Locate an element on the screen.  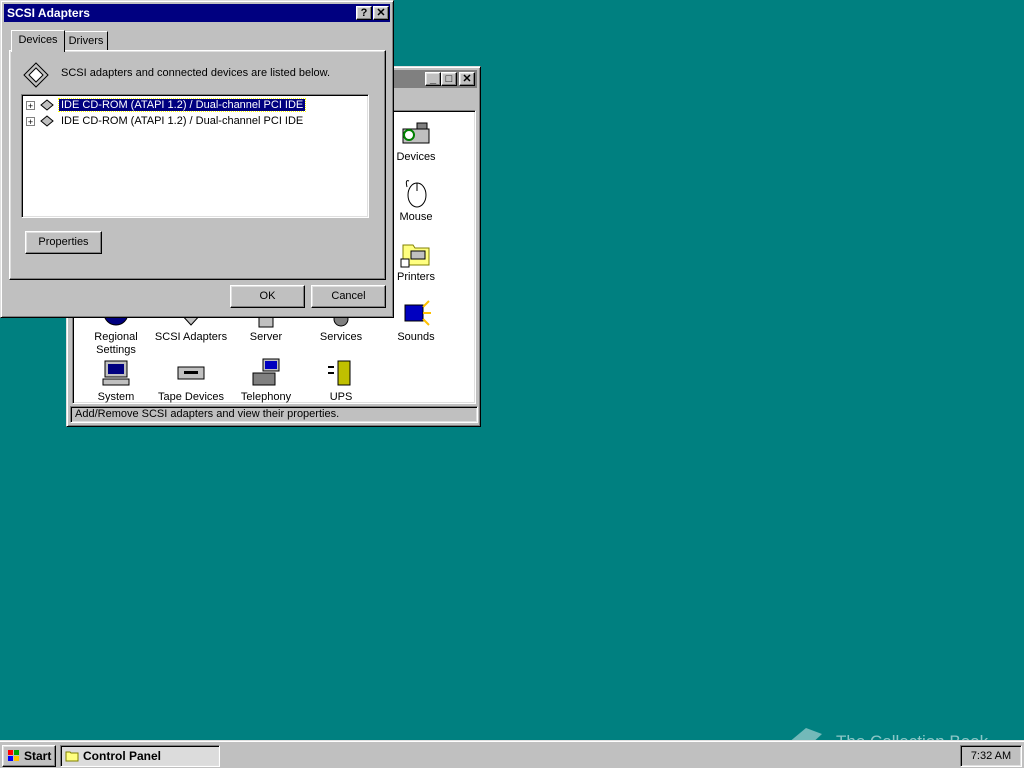
cancel-button: Cancel is located at coordinates (348, 296).